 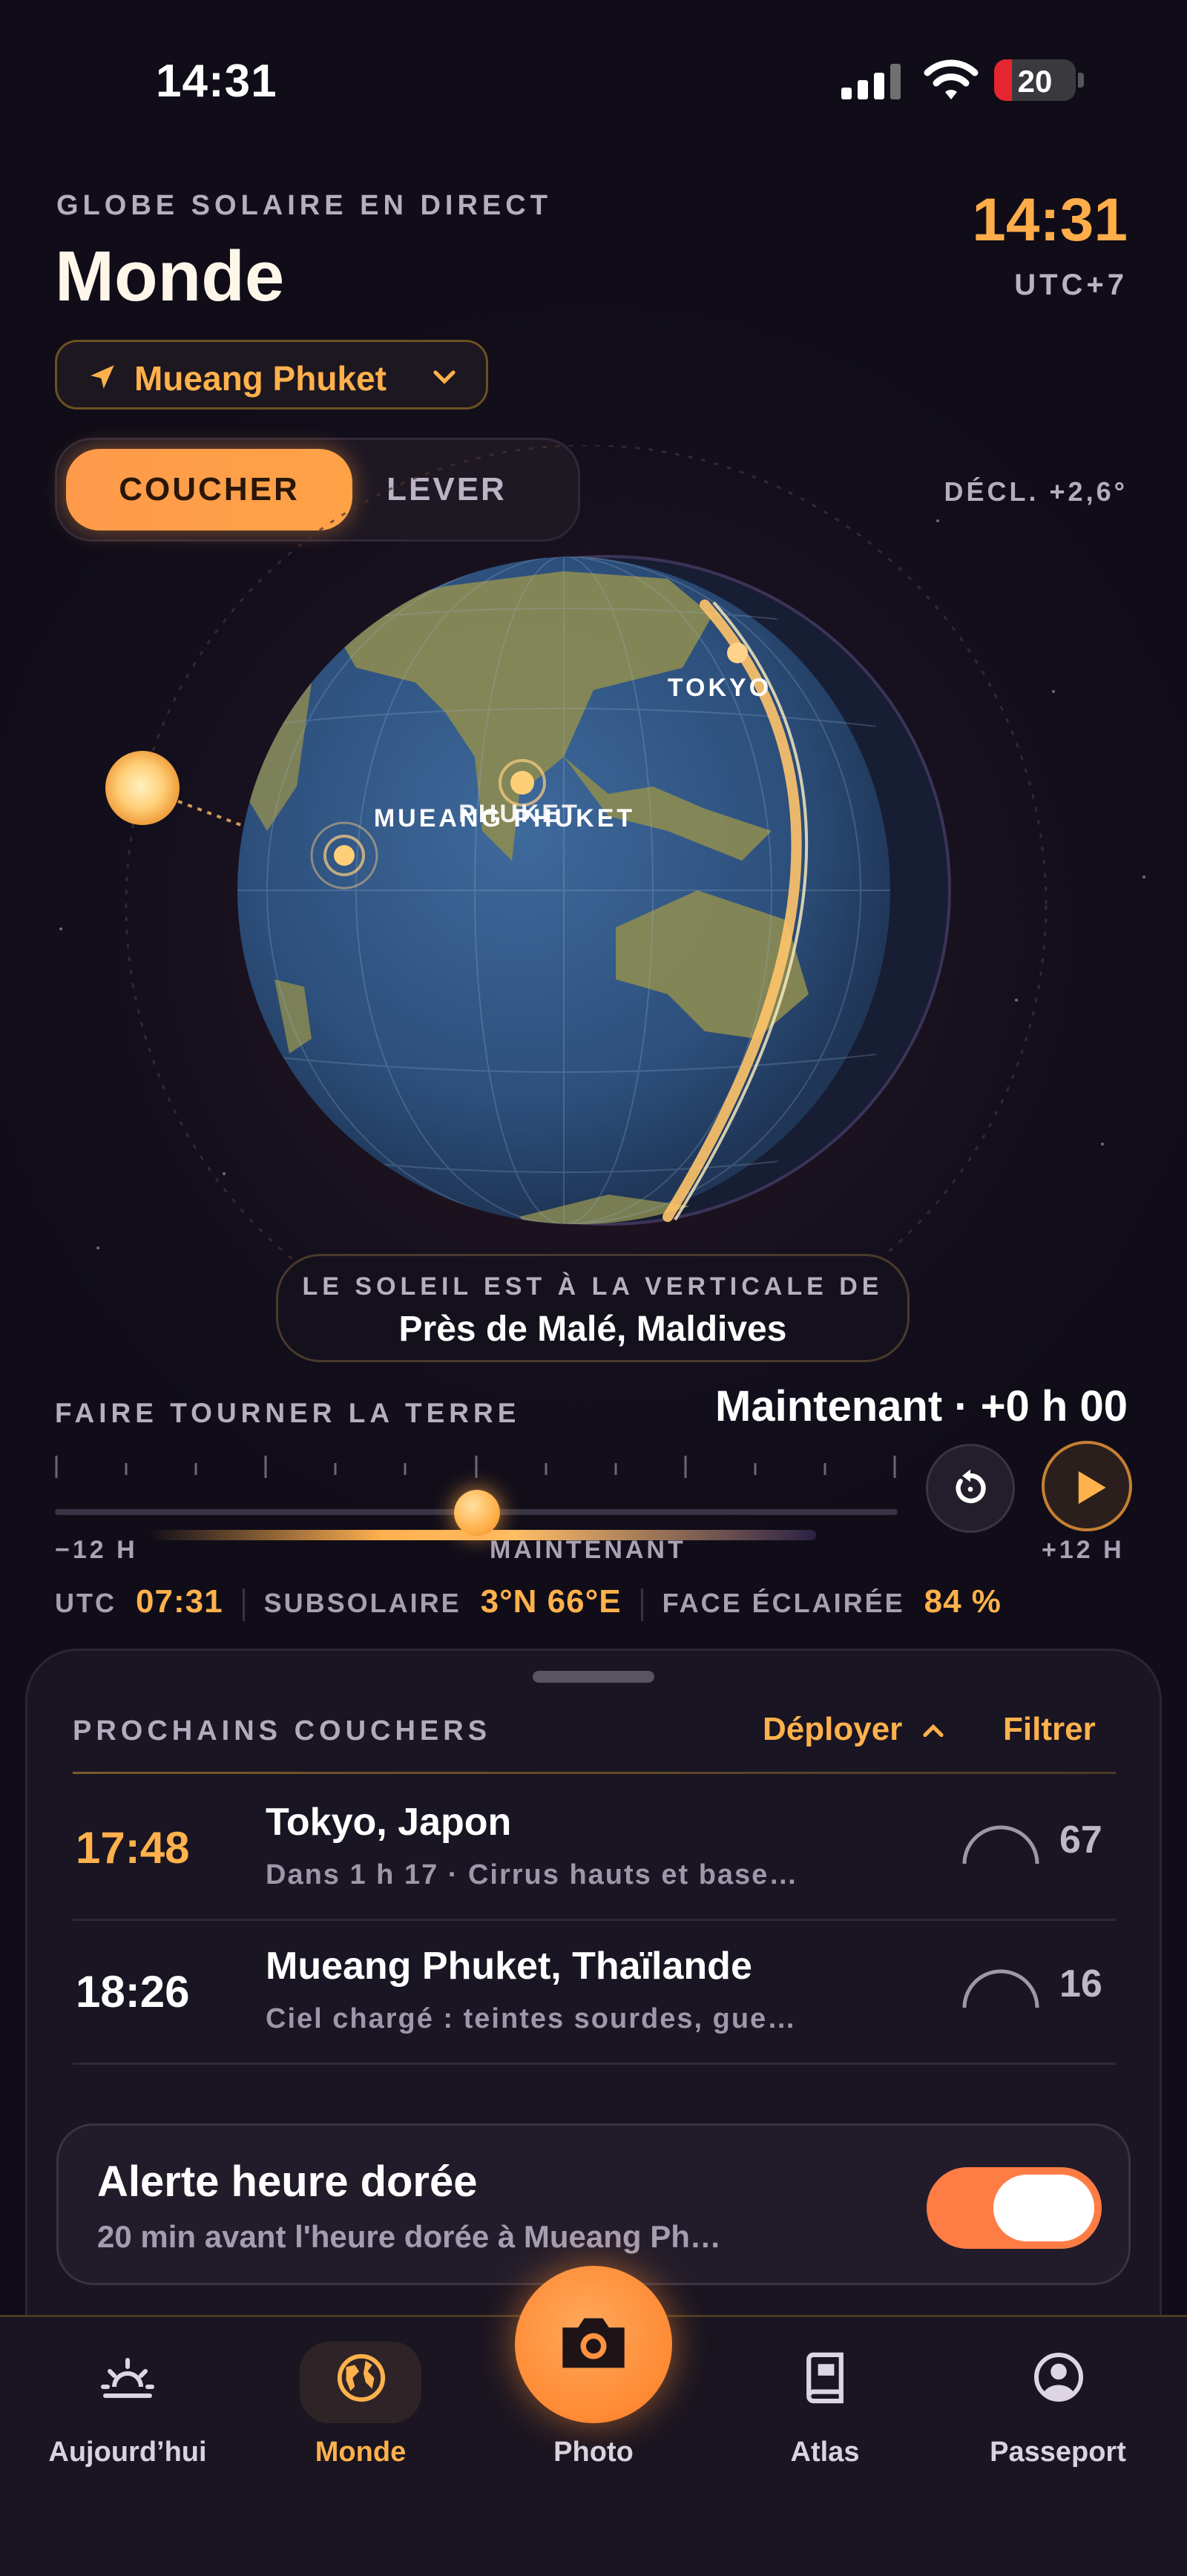 What do you see at coordinates (1043, 2208) in the screenshot?
I see `toggle-knob` at bounding box center [1043, 2208].